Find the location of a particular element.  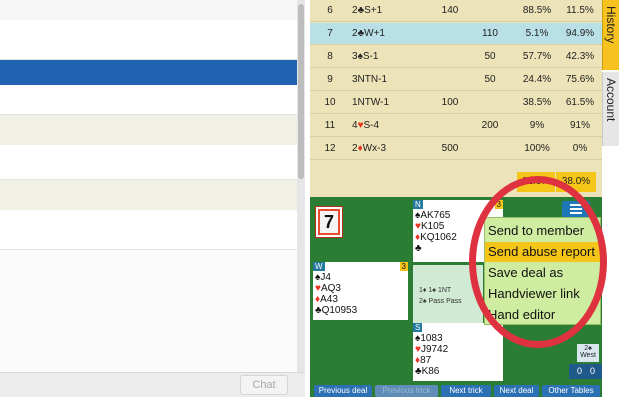

contract-cell: 1NTW-1 is located at coordinates (370, 102).